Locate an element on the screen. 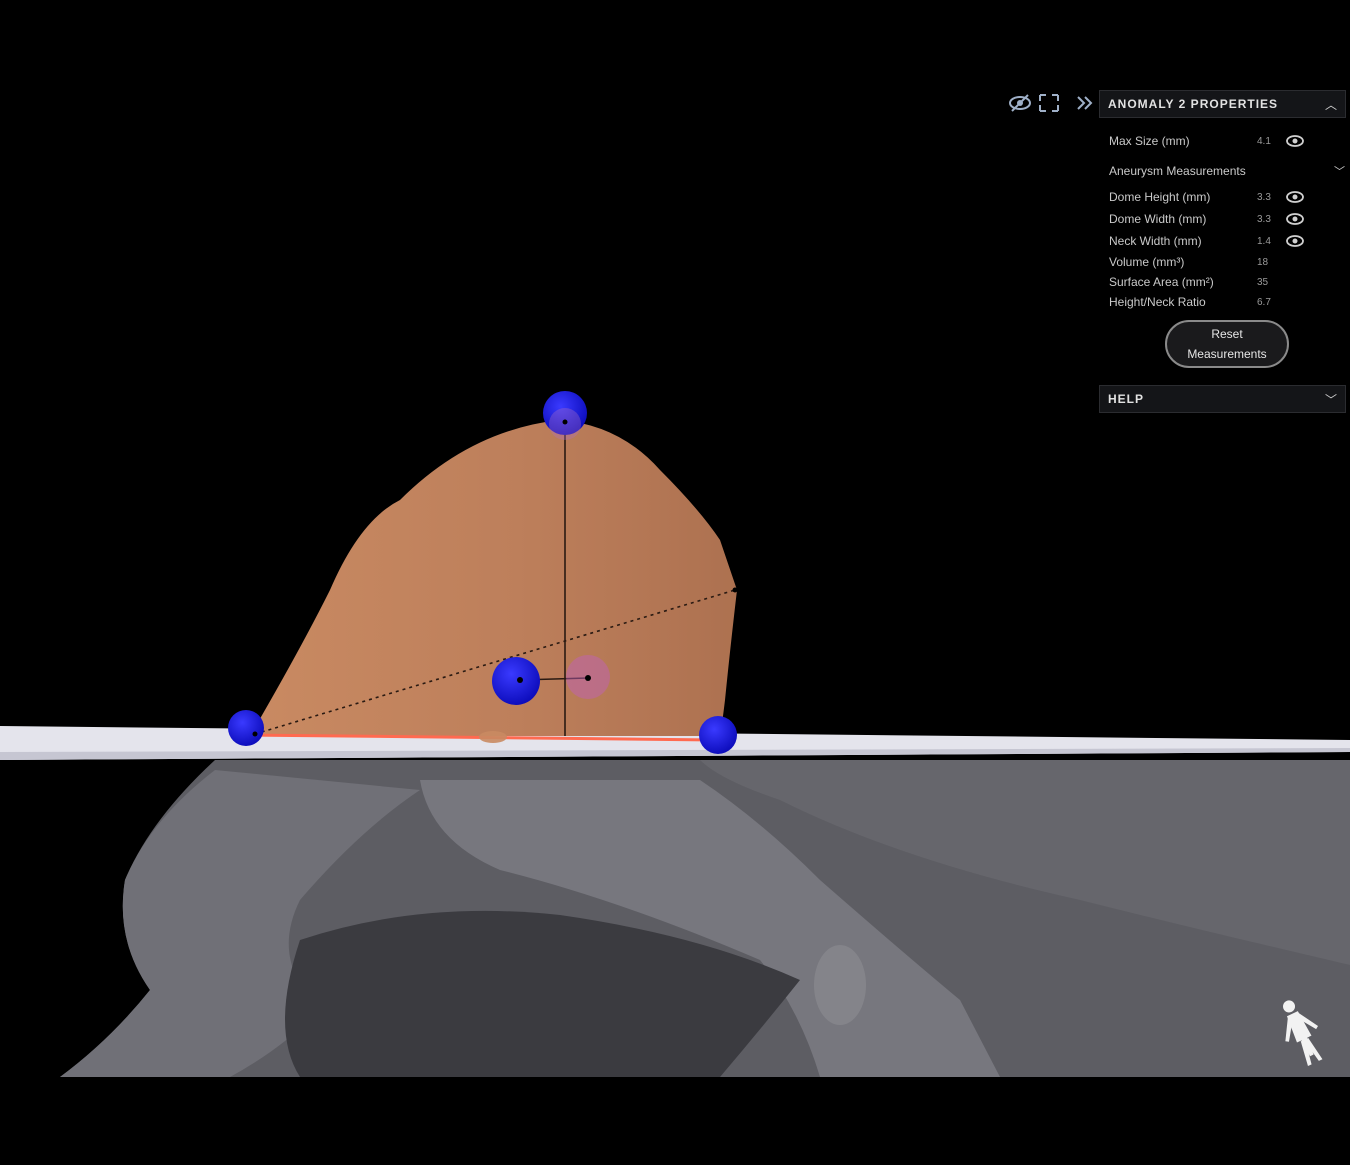 This screenshot has width=1350, height=1165. measurement-row-height-neck-ratio: Height/Neck Ratio 6.7 is located at coordinates (1209, 302).